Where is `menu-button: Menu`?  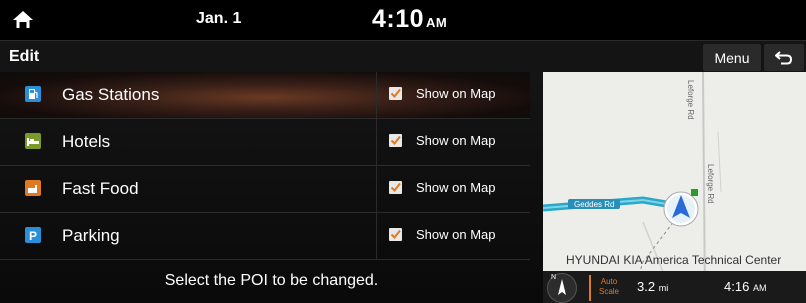
menu-button: Menu is located at coordinates (732, 57).